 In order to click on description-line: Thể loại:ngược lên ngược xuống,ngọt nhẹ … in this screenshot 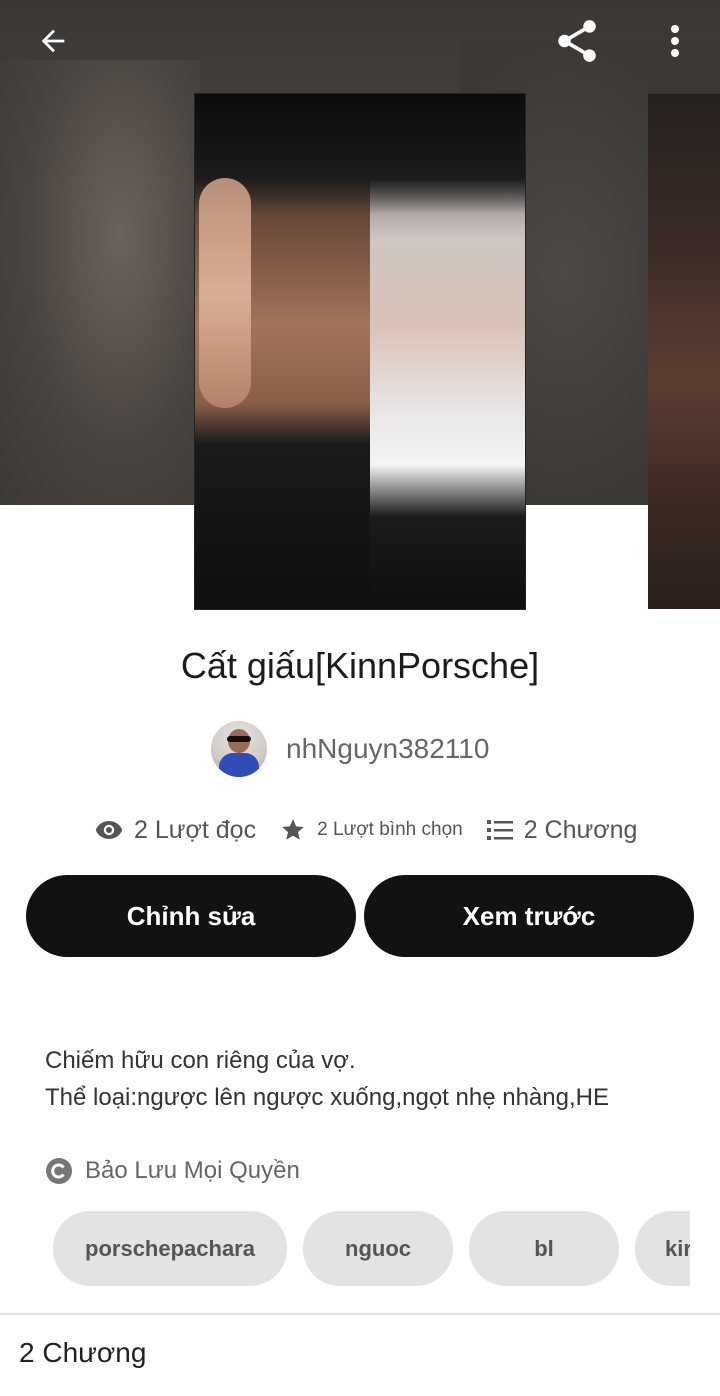, I will do `click(327, 1097)`.